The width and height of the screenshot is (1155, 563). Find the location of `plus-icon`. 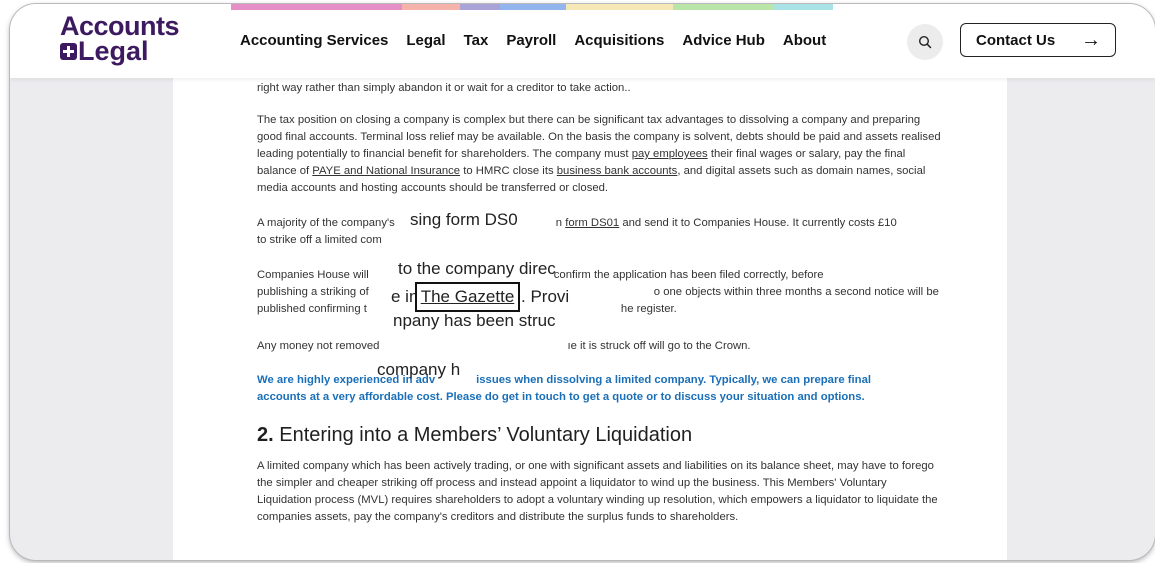

plus-icon is located at coordinates (68, 51).